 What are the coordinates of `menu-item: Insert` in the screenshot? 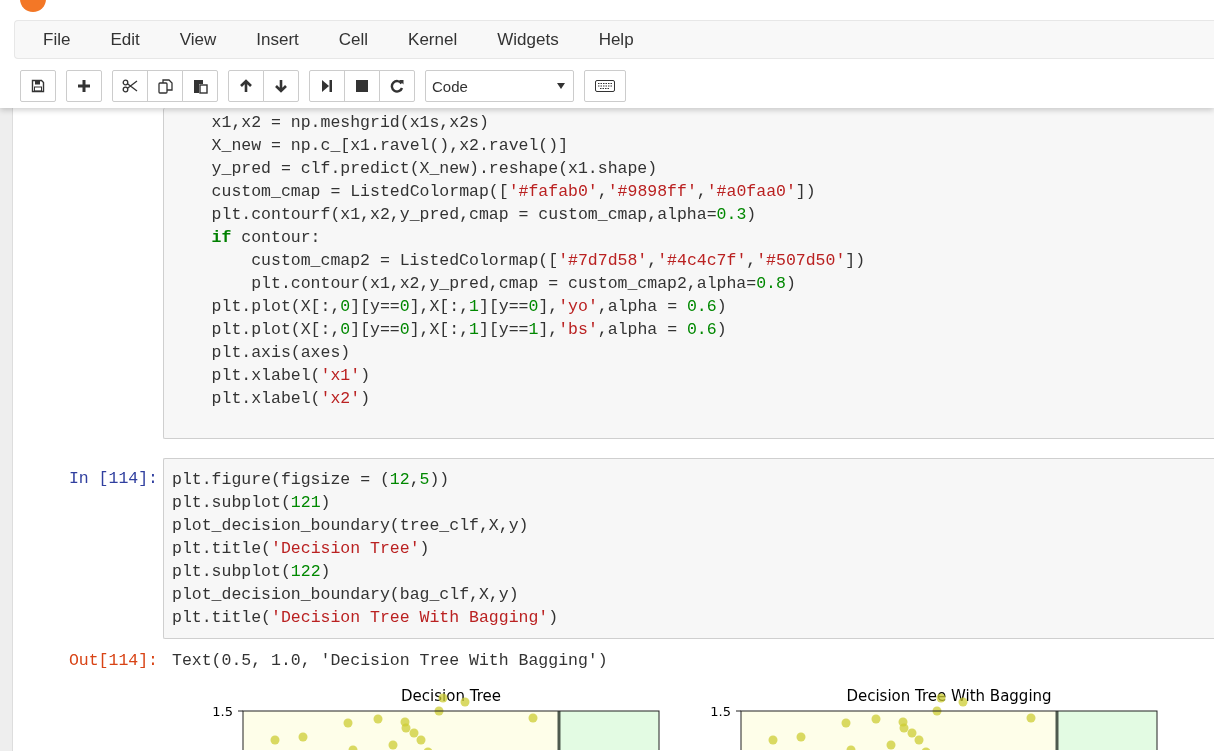 It's located at (277, 39).